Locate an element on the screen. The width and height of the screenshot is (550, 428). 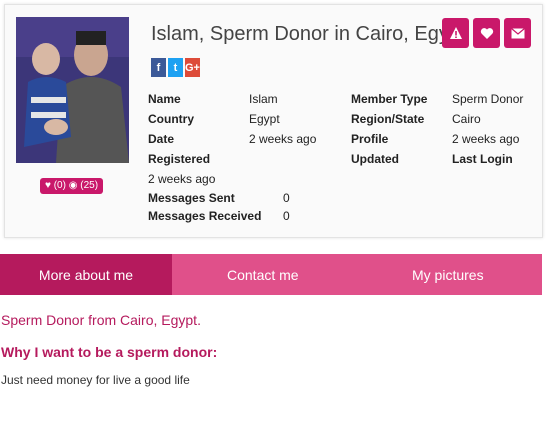
heart-icon: ♥ is located at coordinates (48, 185).